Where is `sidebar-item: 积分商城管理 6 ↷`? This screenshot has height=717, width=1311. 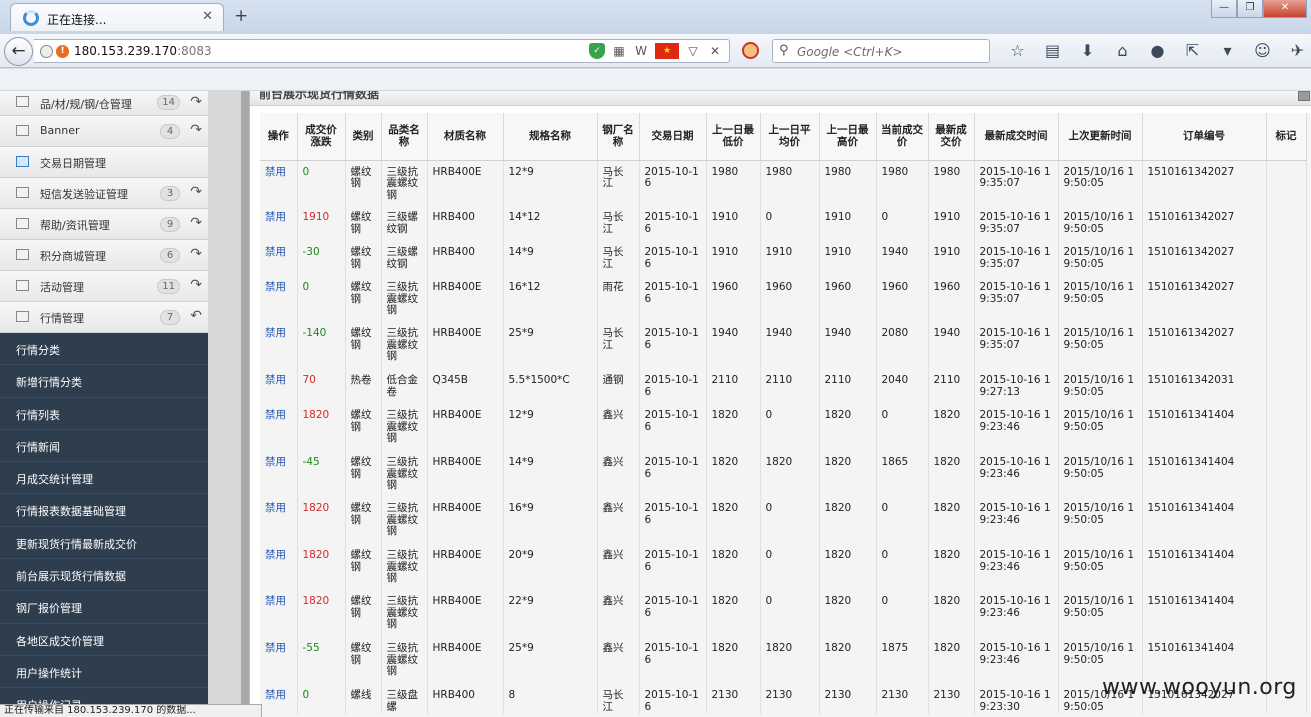
sidebar-item: 积分商城管理 6 ↷ is located at coordinates (104, 255).